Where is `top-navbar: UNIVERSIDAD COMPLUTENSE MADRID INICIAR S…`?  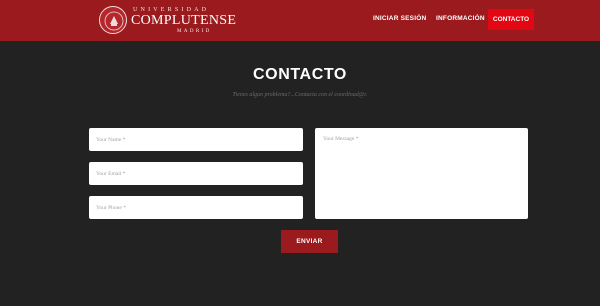
top-navbar: UNIVERSIDAD COMPLUTENSE MADRID INICIAR S… is located at coordinates (300, 20).